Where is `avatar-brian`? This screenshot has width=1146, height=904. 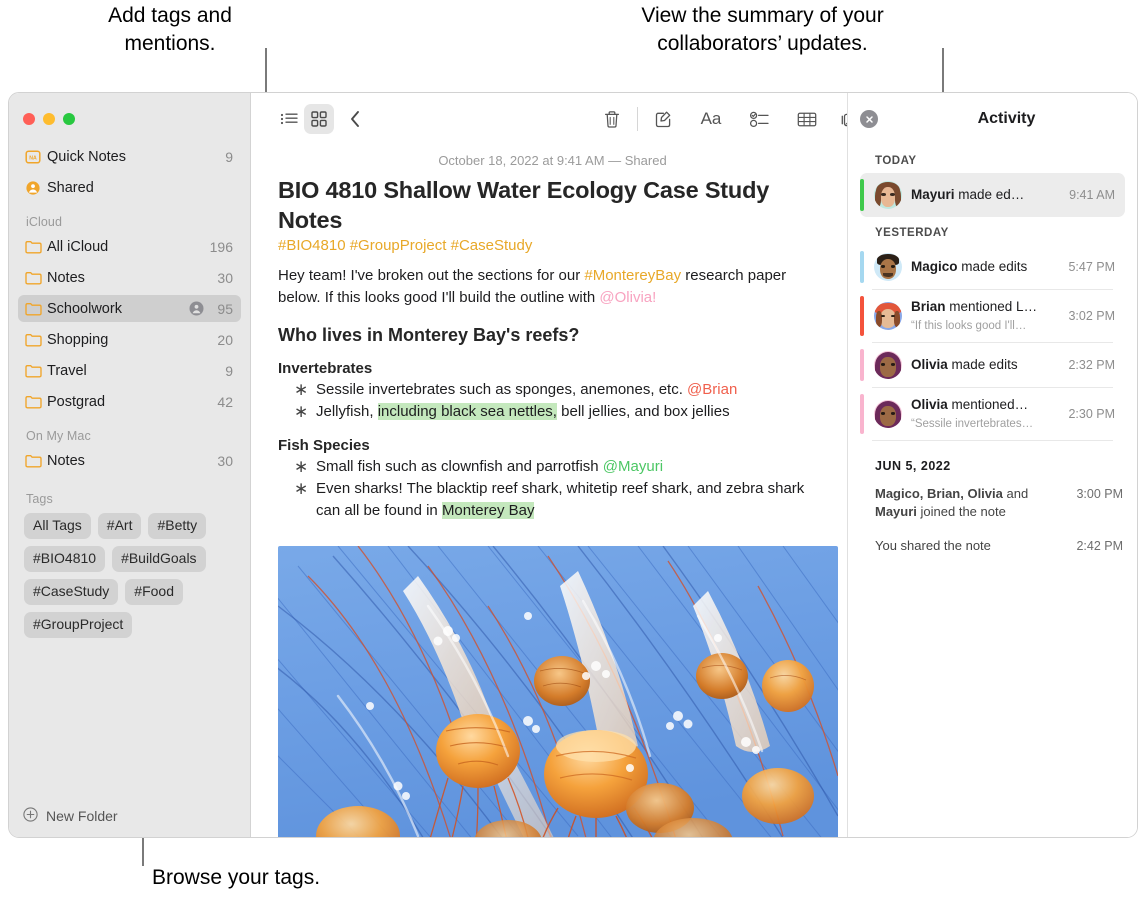
avatar-brian is located at coordinates (888, 316).